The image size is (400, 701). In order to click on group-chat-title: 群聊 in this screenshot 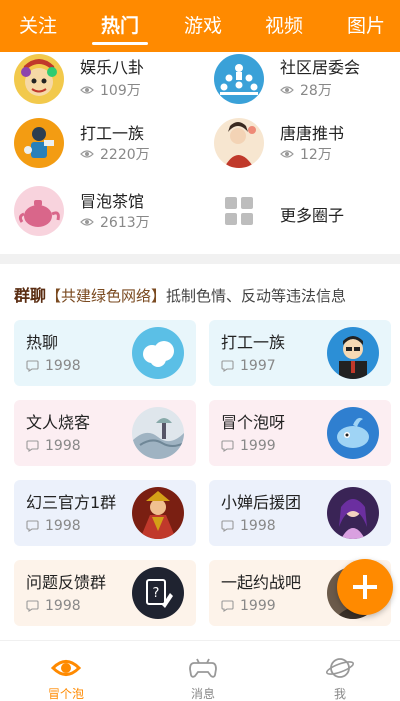, I will do `click(30, 295)`.